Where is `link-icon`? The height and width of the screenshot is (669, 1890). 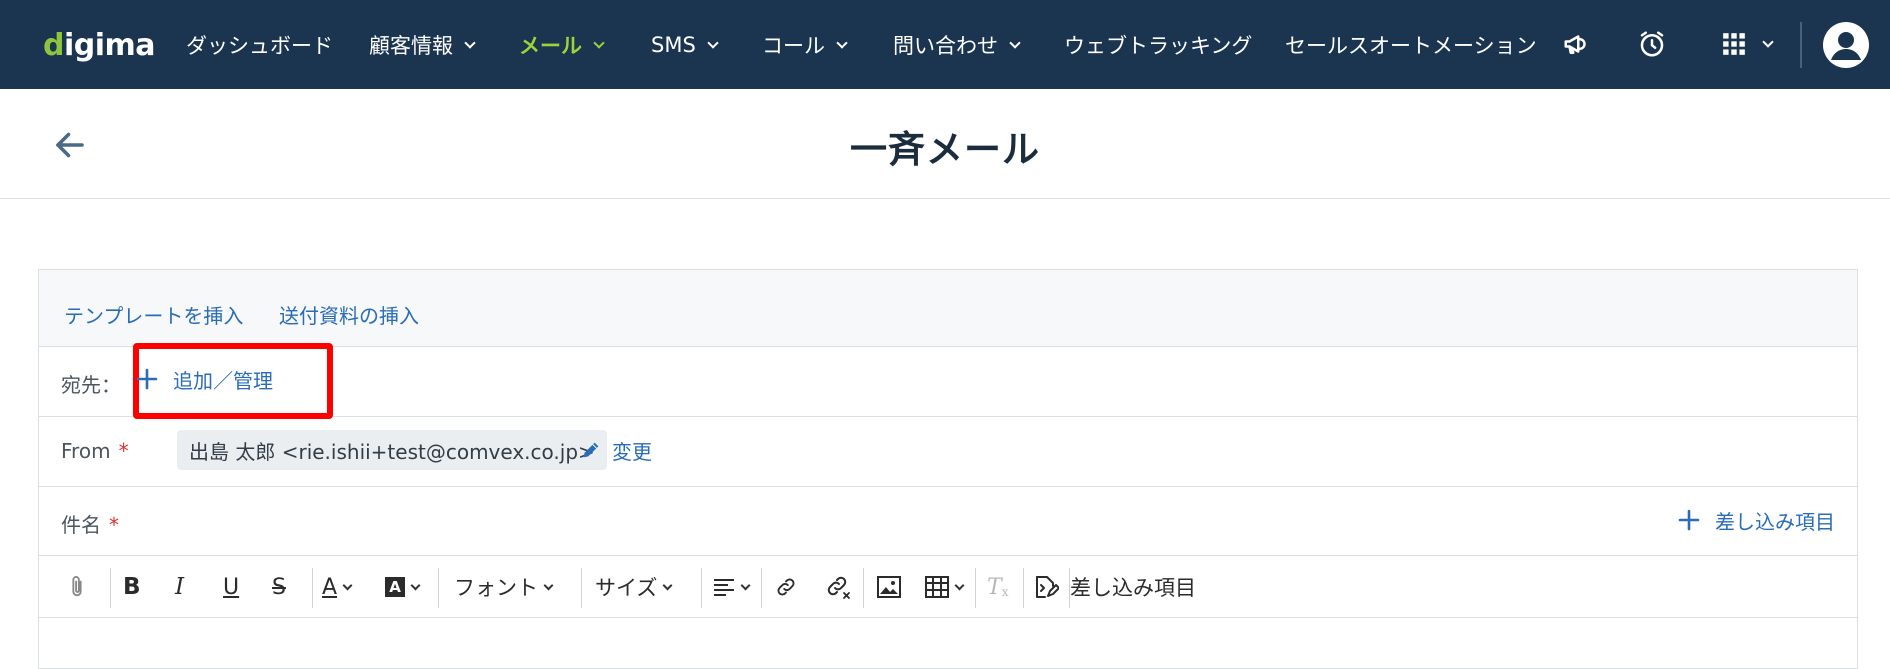 link-icon is located at coordinates (786, 587).